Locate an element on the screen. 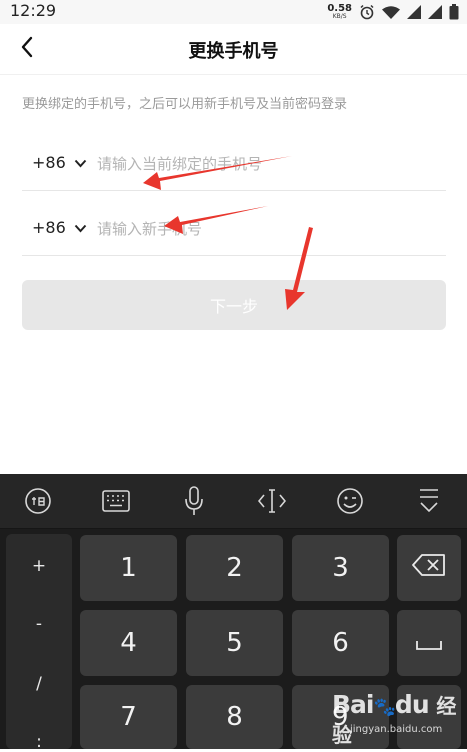  backspace-key is located at coordinates (429, 568).